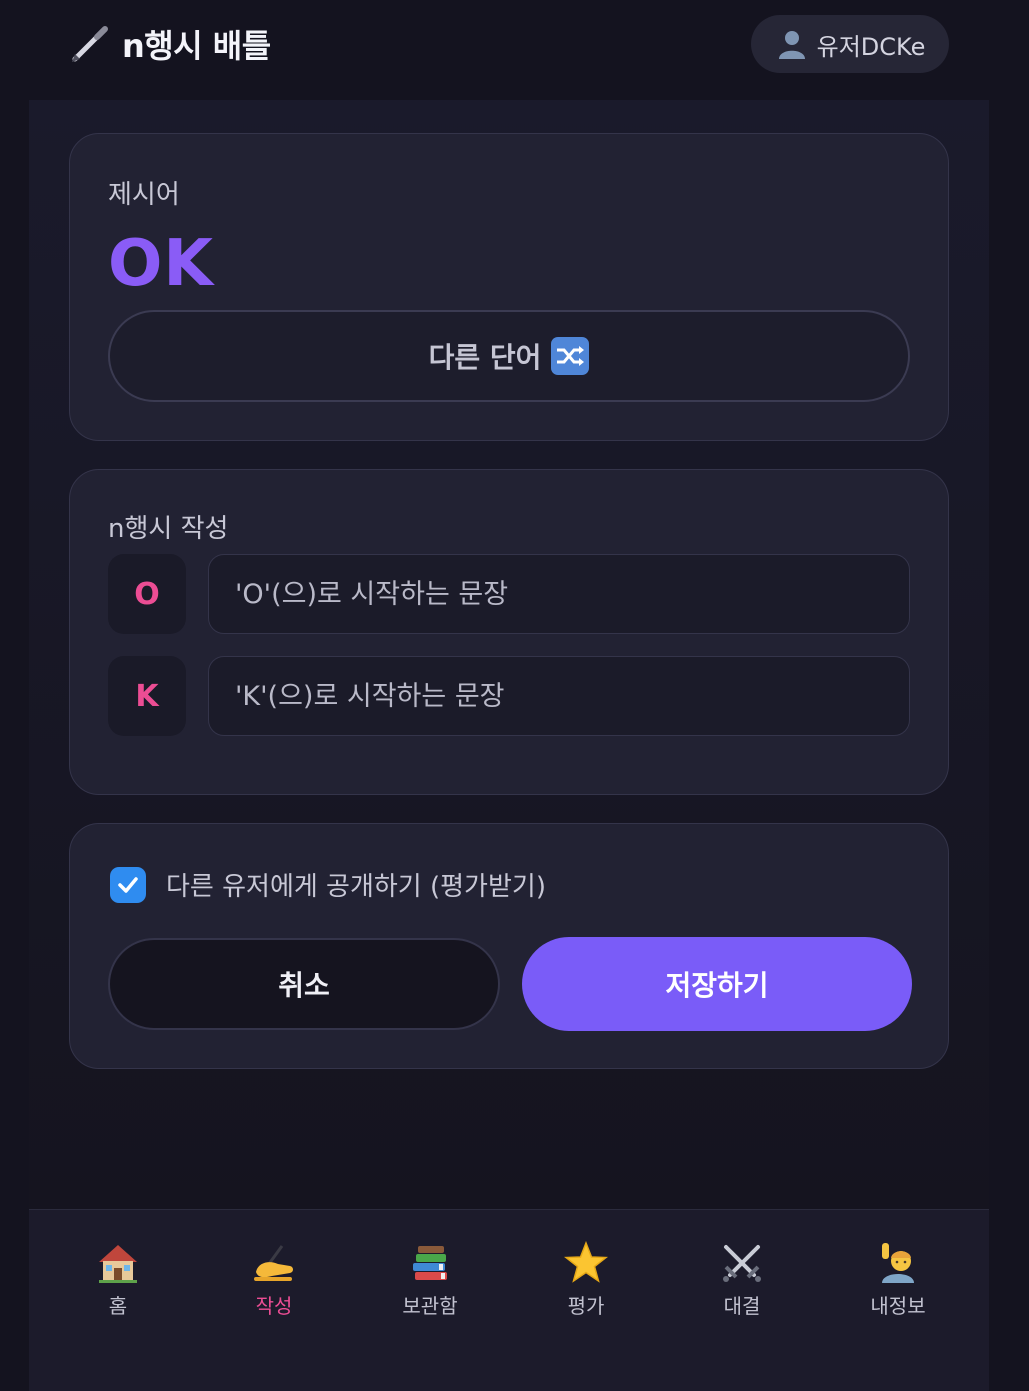 The image size is (1029, 1391). I want to click on nav-label-battle: 대결, so click(742, 1306).